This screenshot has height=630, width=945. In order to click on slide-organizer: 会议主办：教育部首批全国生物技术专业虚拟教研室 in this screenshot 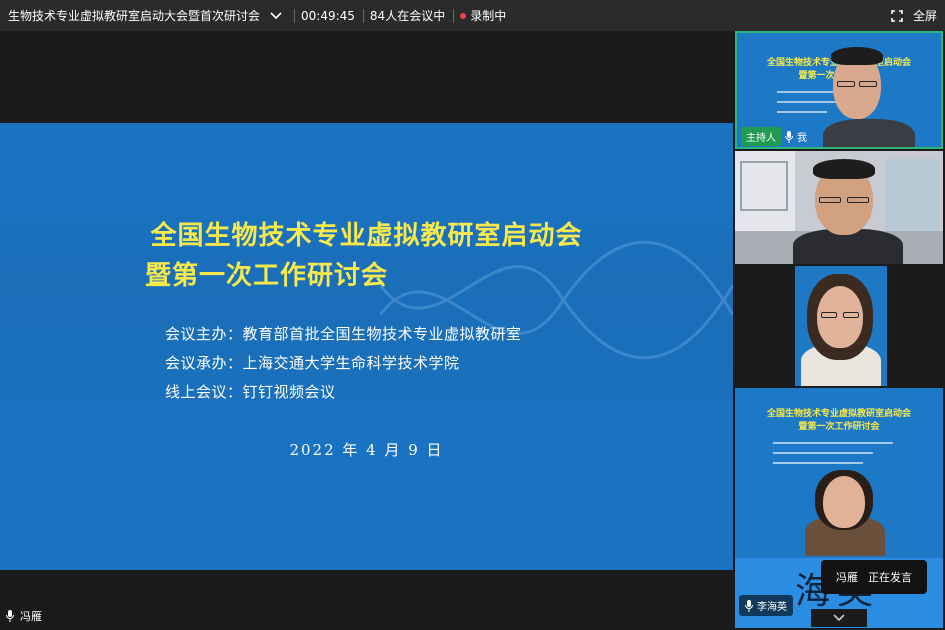, I will do `click(343, 334)`.